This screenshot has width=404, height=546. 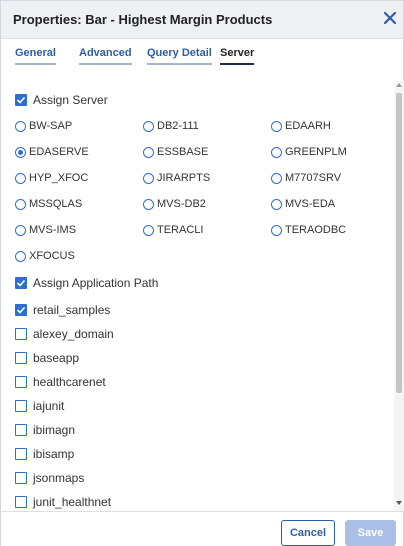 I want to click on scroll-down-icon, so click(x=399, y=503).